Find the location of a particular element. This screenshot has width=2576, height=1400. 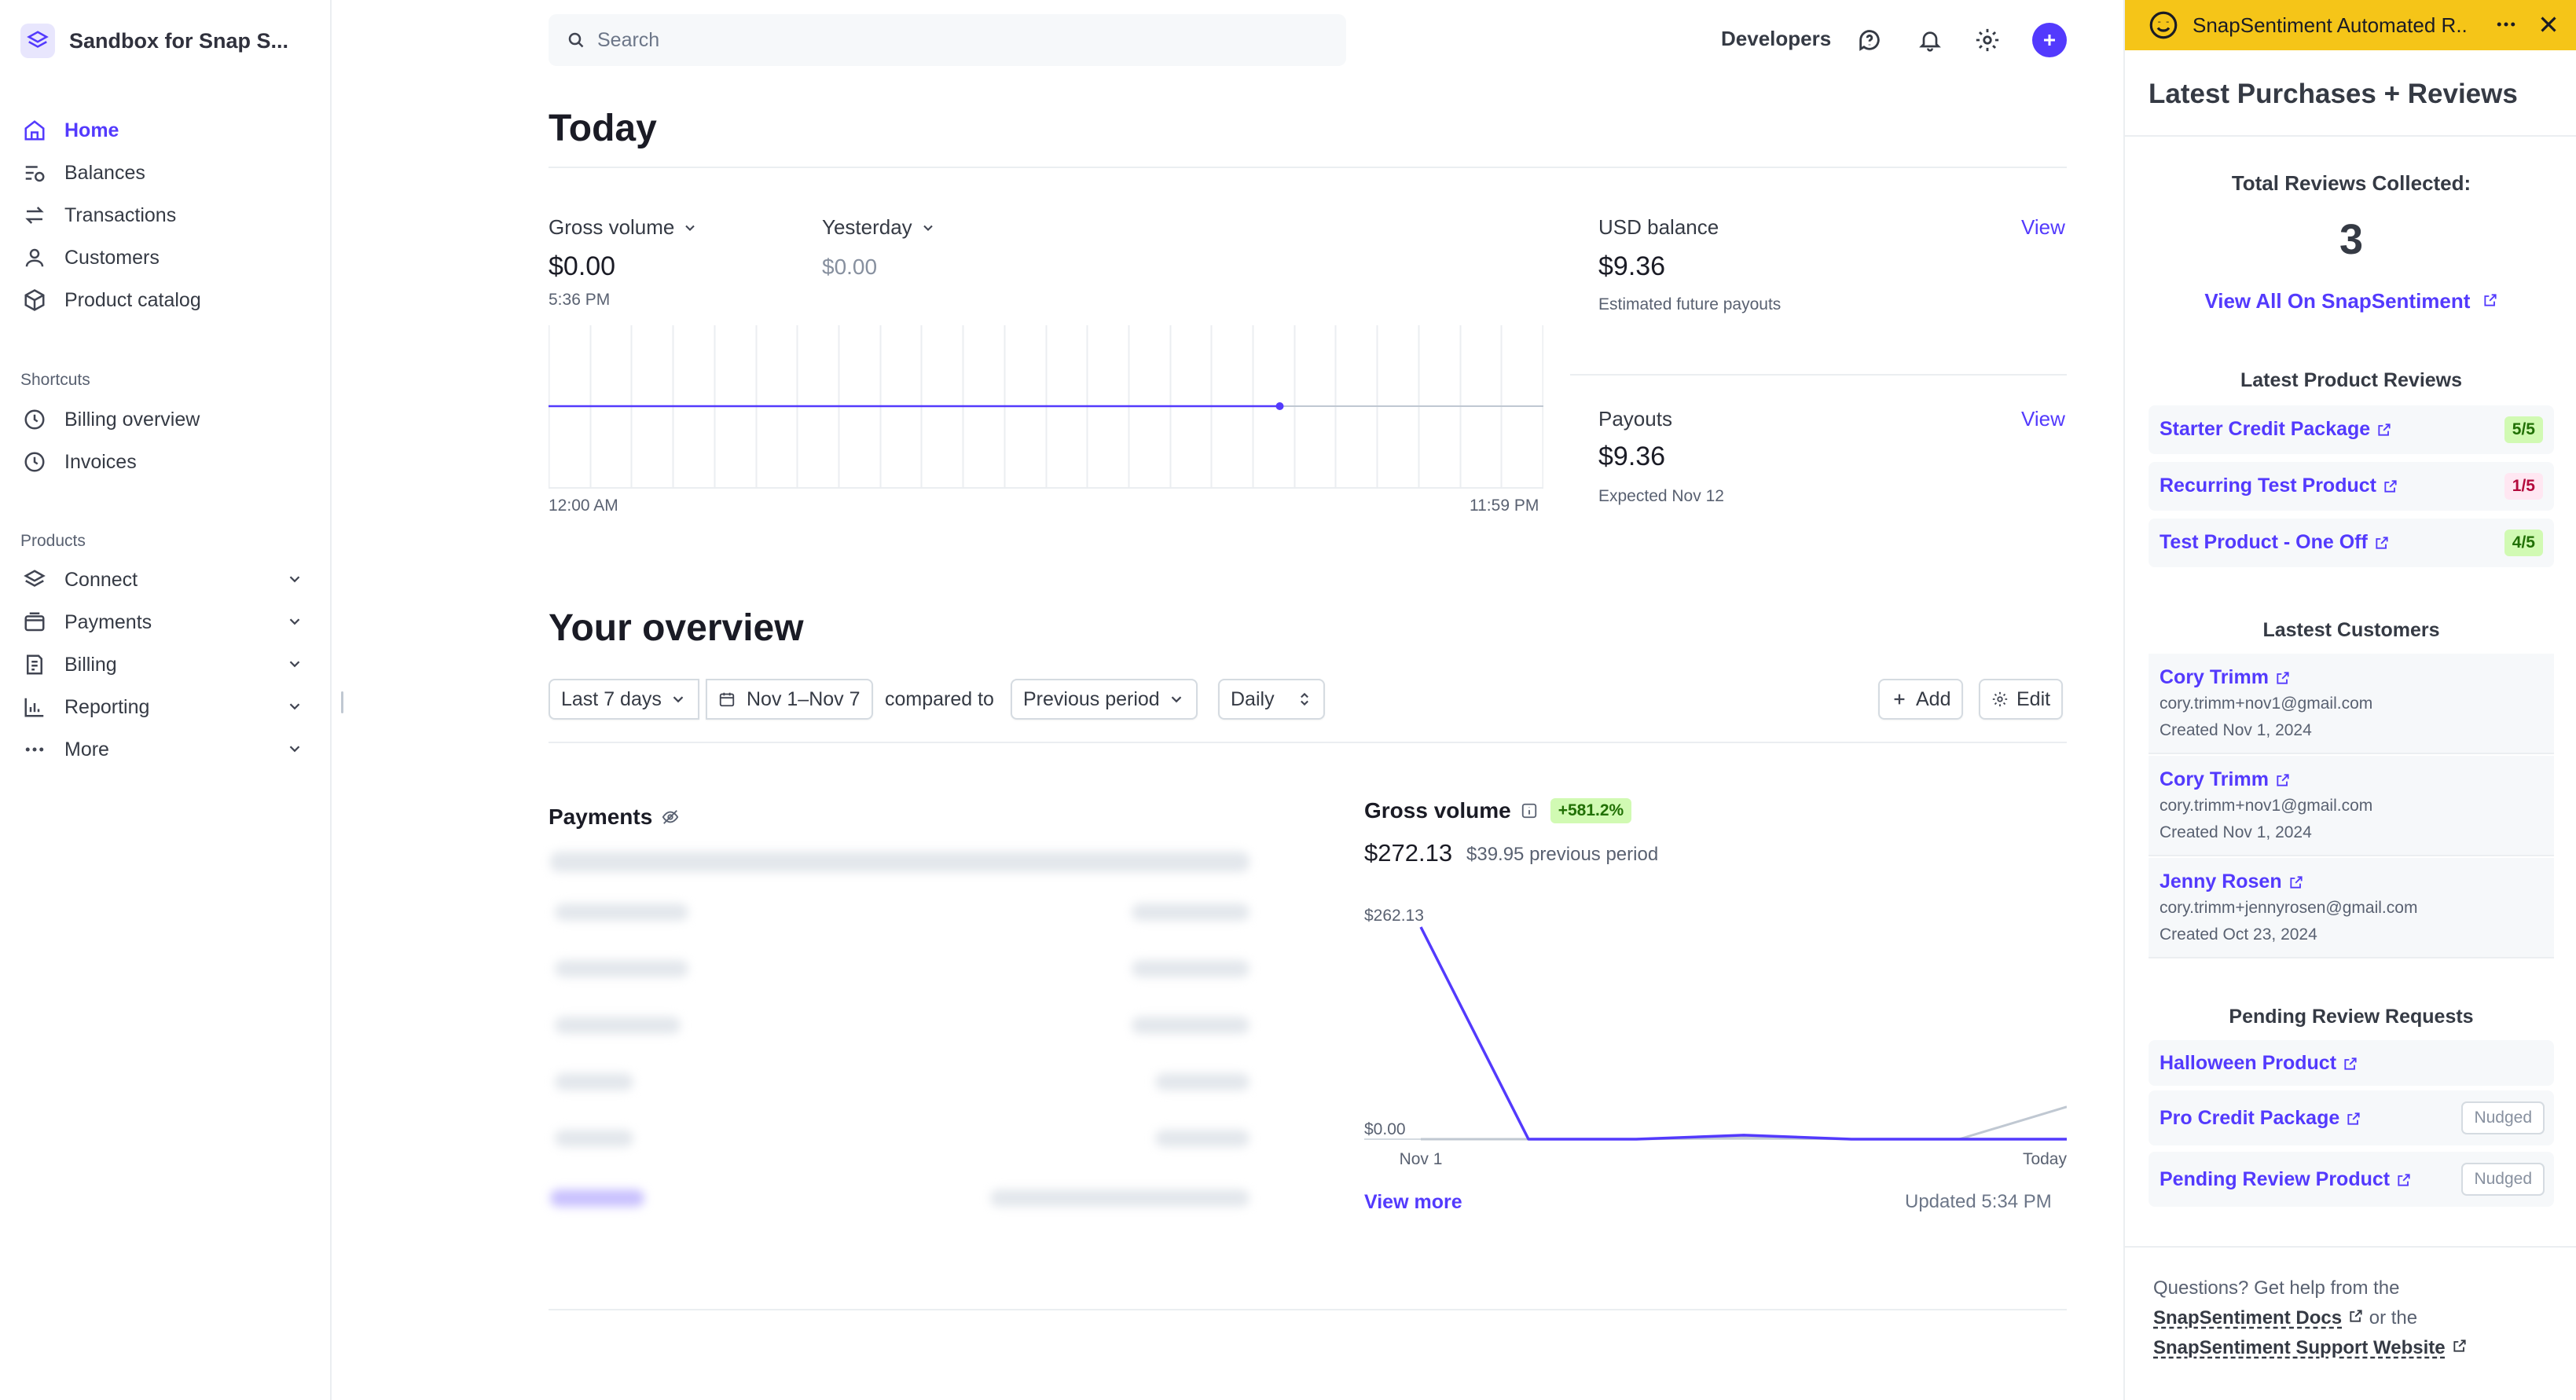

review-product-link: Recurring Test Product is located at coordinates (2279, 486).